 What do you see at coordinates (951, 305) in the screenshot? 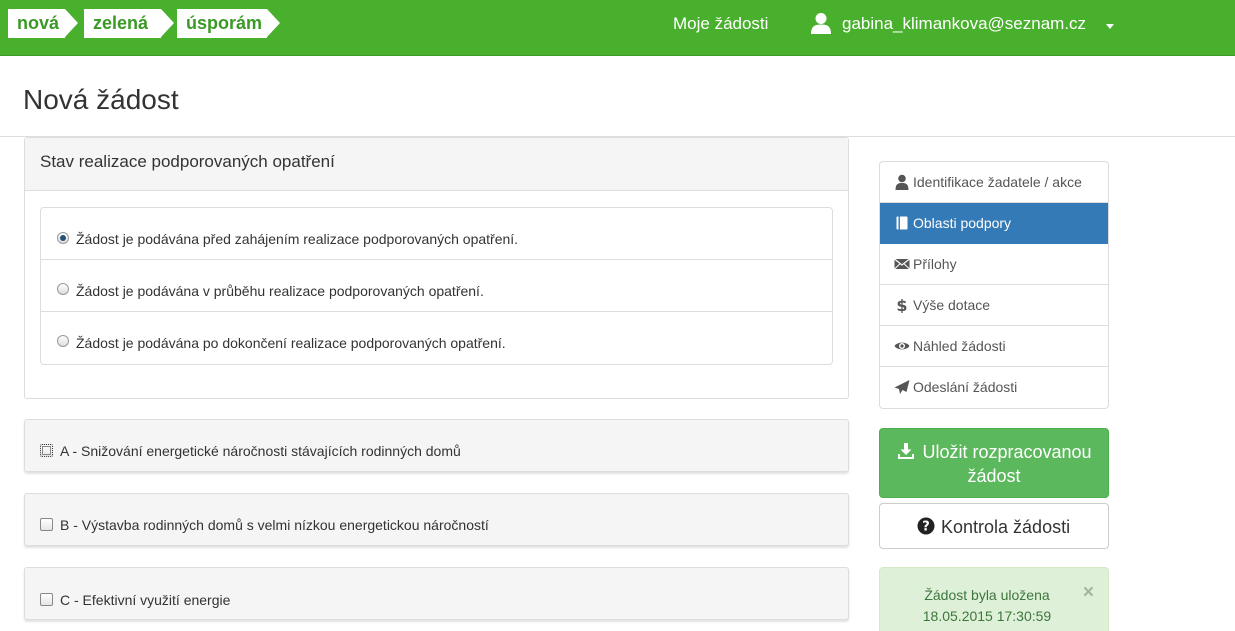
I see `sidebar-item-label: Výše dotace` at bounding box center [951, 305].